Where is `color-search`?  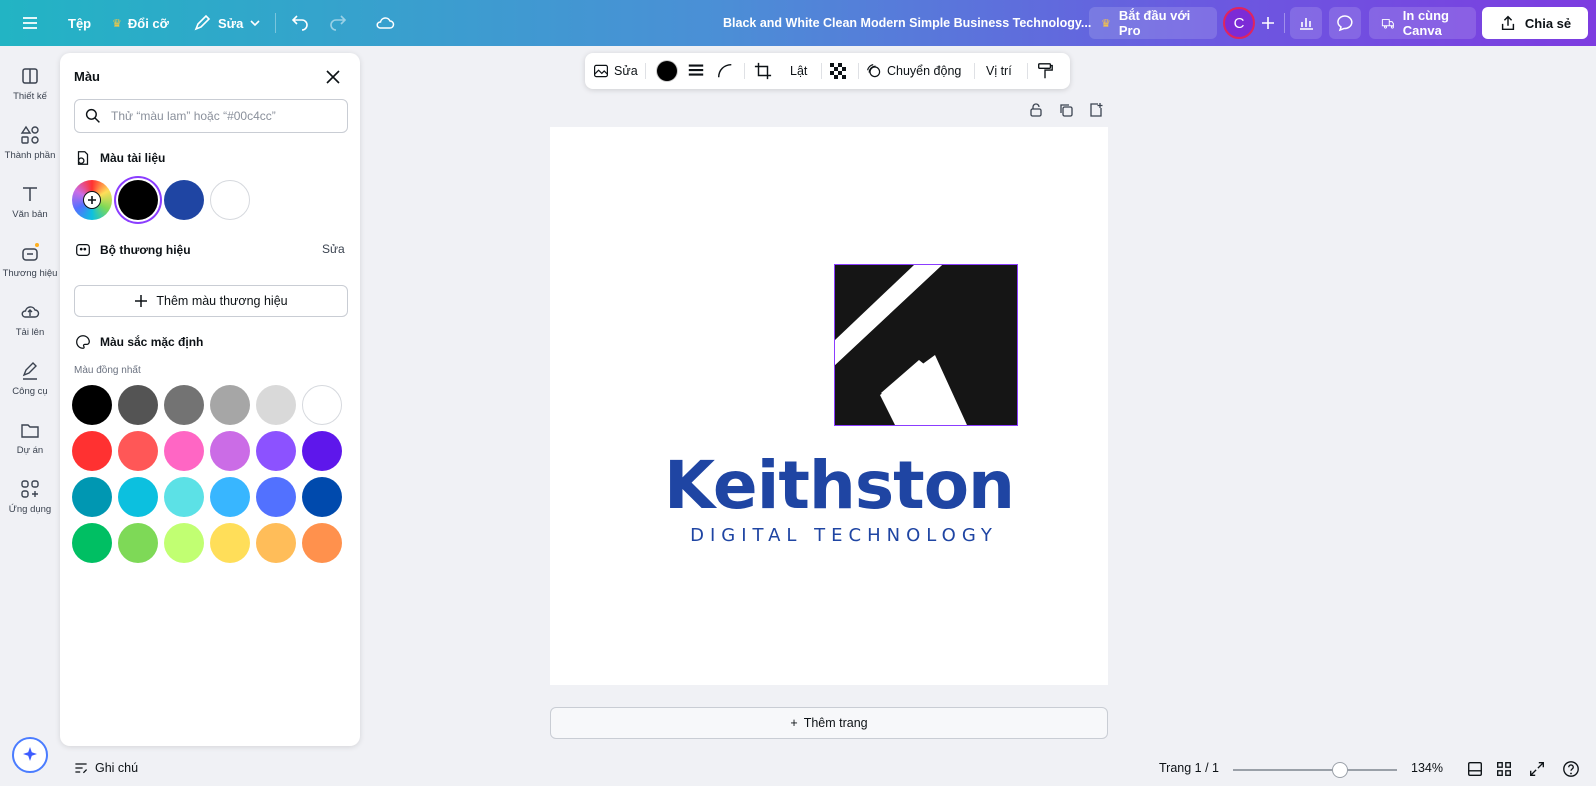
color-search is located at coordinates (211, 116).